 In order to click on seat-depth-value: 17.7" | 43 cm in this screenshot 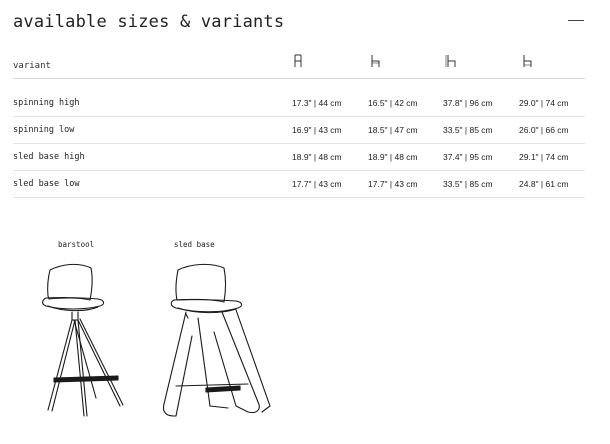, I will do `click(393, 184)`.